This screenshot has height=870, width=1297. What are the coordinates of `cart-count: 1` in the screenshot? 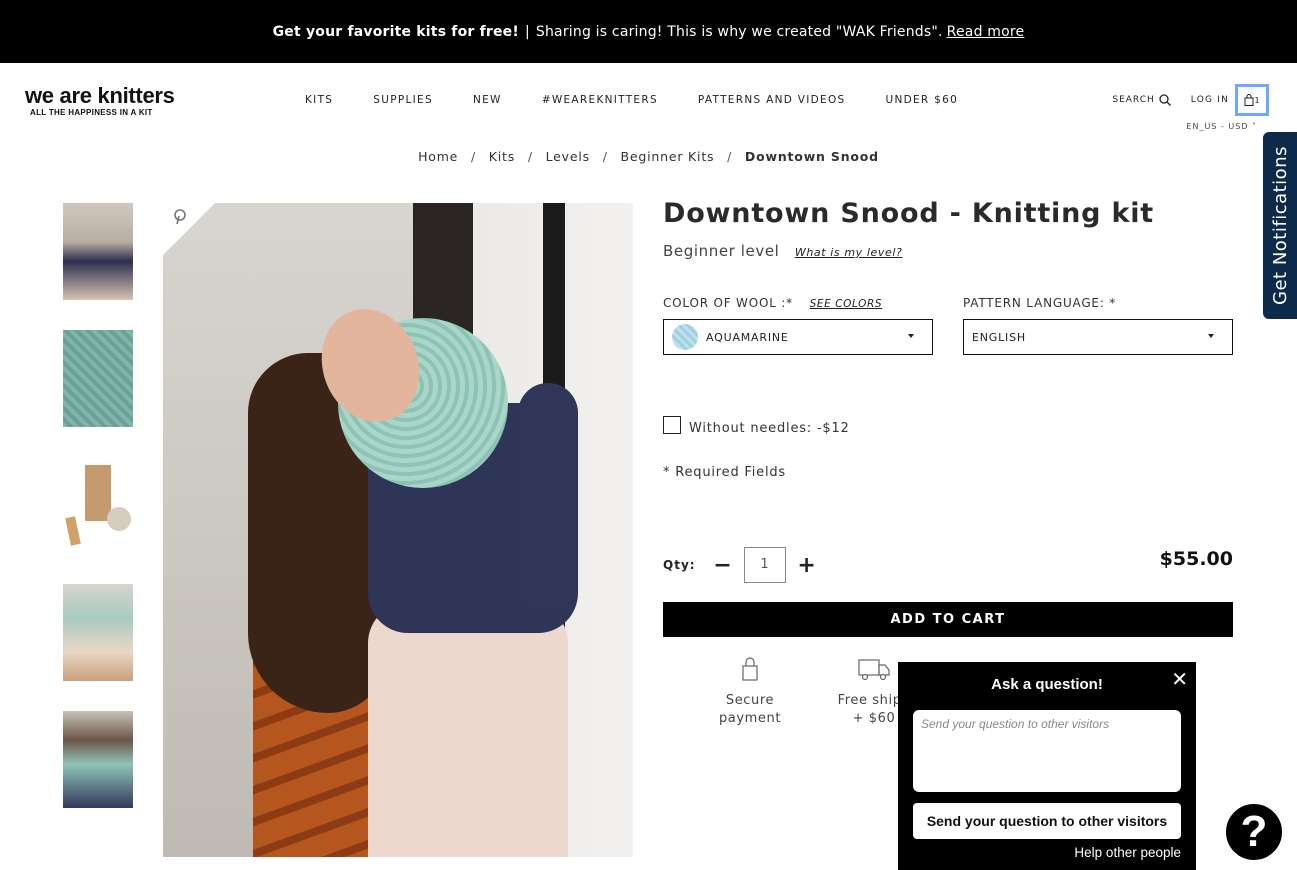 It's located at (1257, 100).